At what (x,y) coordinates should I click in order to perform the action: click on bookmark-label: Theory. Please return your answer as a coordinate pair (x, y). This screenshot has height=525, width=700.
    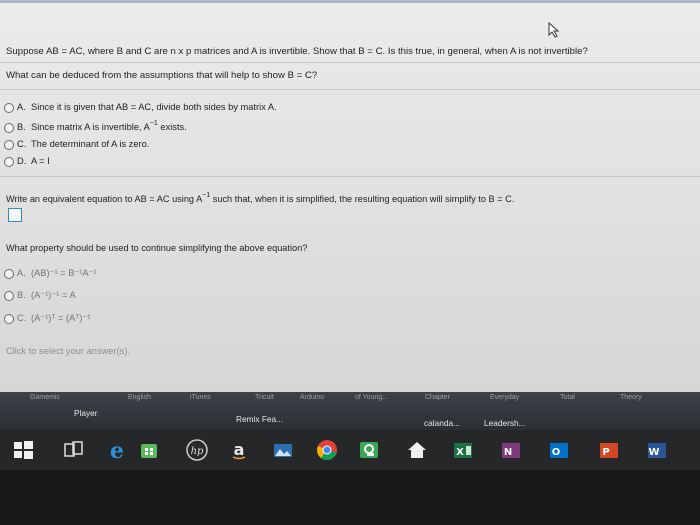
    Looking at the image, I should click on (631, 397).